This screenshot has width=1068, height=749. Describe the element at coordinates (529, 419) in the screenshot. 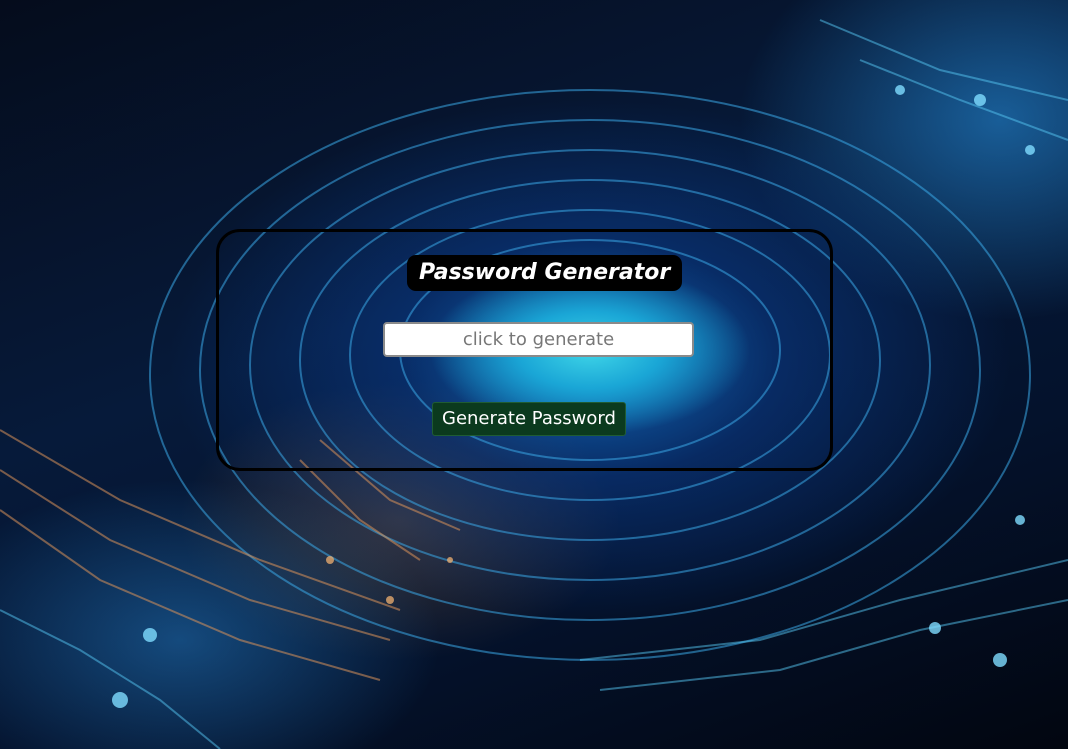

I see `generate-password-button: Generate Password` at that location.